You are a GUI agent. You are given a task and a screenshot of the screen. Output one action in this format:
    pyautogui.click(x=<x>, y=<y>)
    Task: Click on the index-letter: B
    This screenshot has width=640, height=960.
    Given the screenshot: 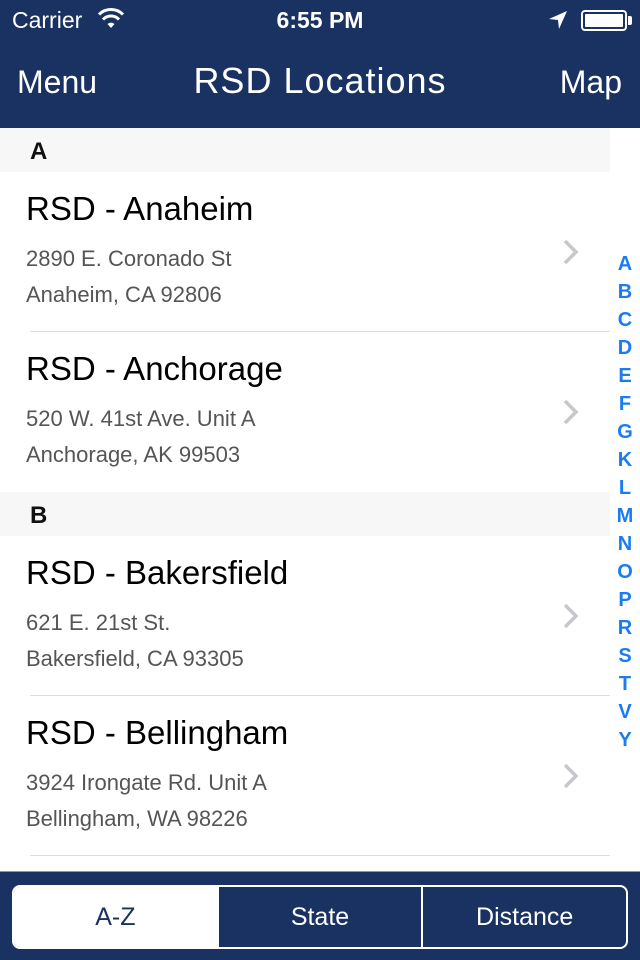 What is the action you would take?
    pyautogui.click(x=625, y=292)
    